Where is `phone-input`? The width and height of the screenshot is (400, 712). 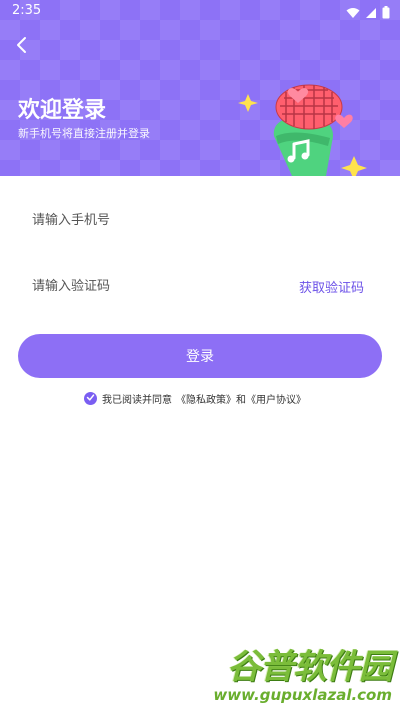 phone-input is located at coordinates (200, 220).